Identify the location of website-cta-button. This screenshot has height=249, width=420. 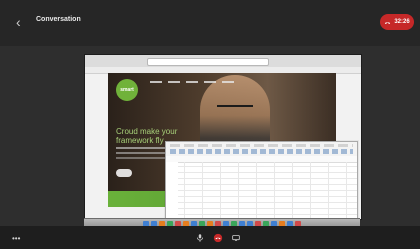
(124, 173).